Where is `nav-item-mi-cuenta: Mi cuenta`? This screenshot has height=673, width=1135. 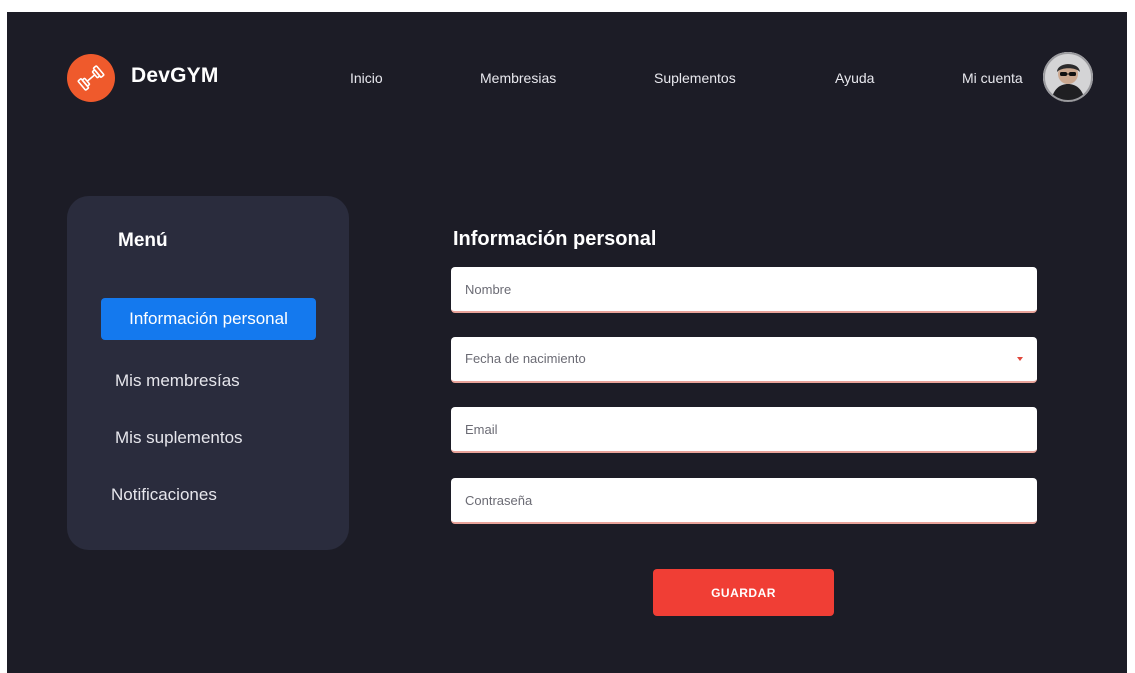 nav-item-mi-cuenta: Mi cuenta is located at coordinates (992, 78).